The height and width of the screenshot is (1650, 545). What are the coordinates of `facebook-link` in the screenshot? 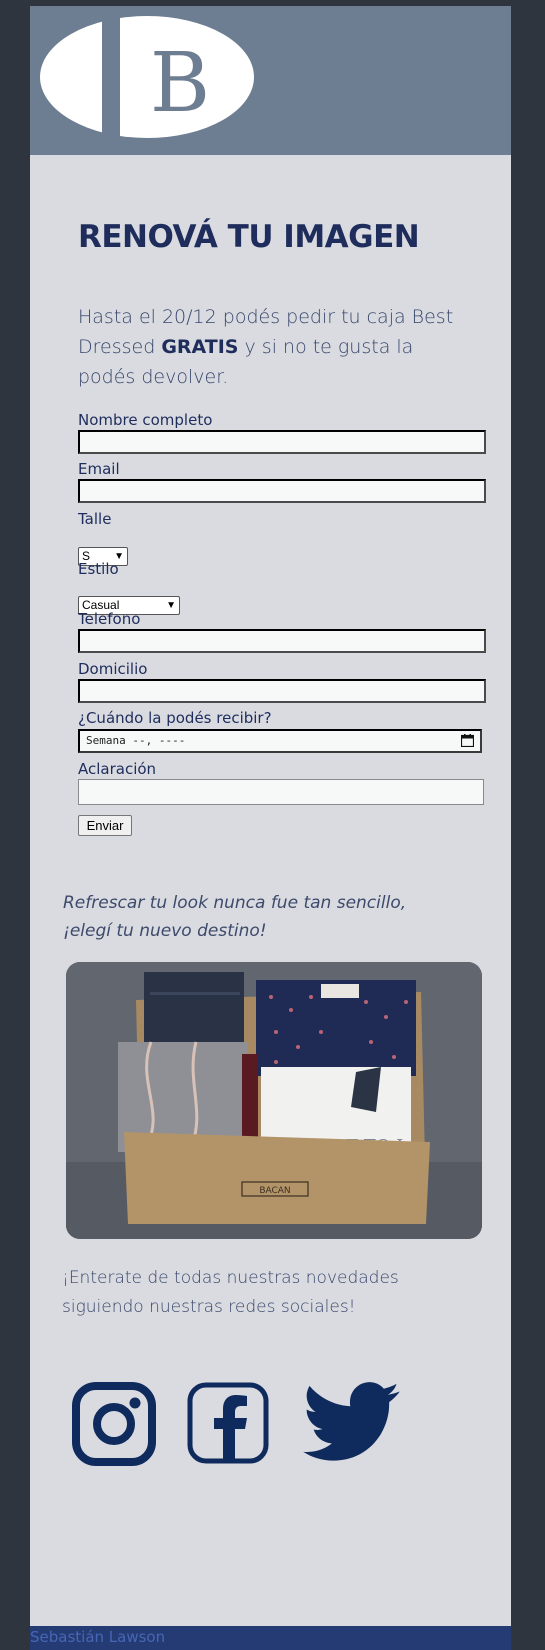 It's located at (228, 1423).